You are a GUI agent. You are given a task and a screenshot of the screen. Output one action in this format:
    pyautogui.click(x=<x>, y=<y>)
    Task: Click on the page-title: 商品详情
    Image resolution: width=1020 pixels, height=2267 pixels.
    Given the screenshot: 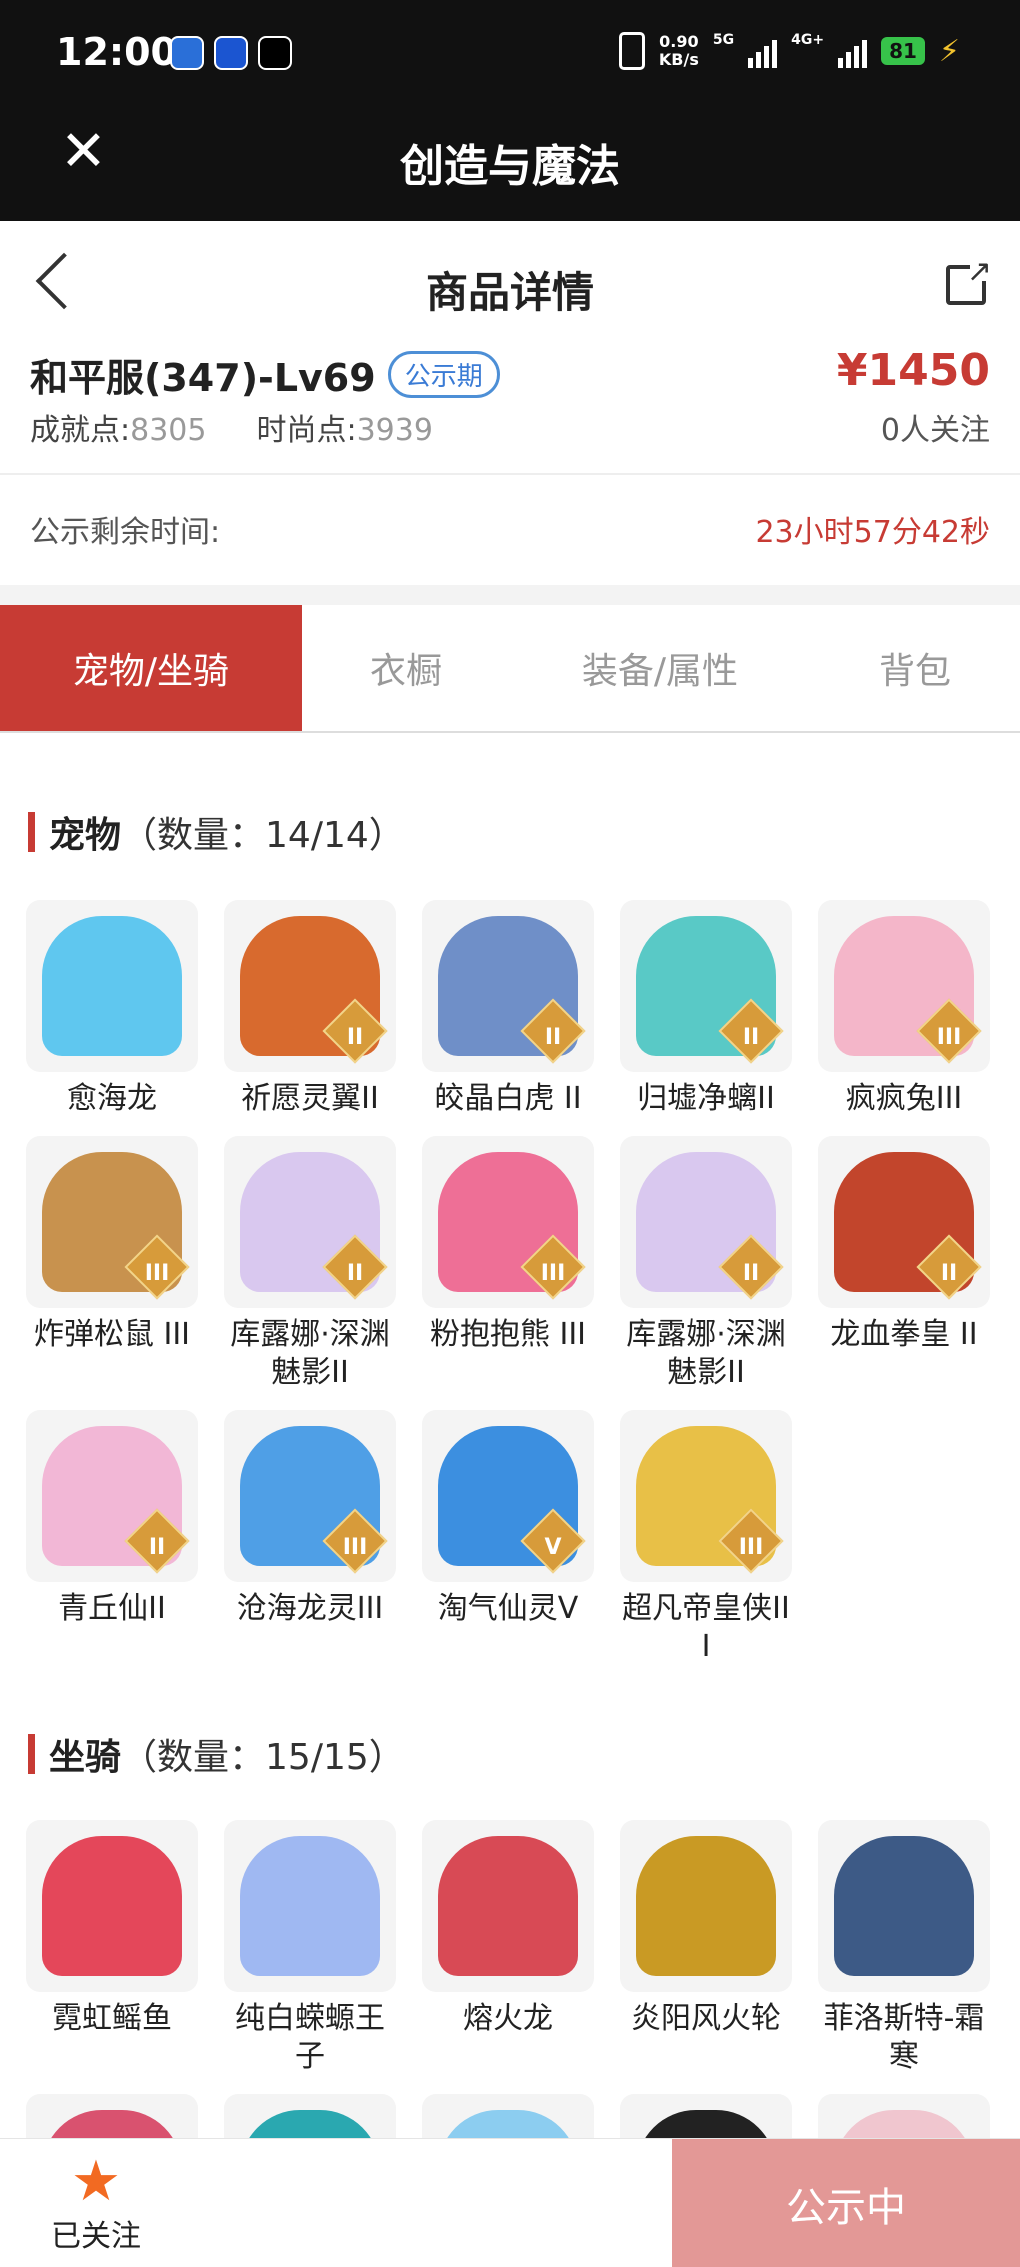 What is the action you would take?
    pyautogui.click(x=509, y=292)
    